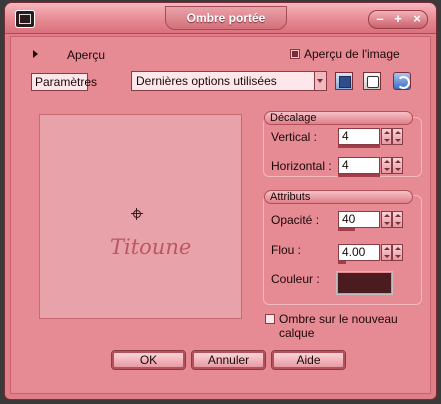  What do you see at coordinates (359, 219) in the screenshot?
I see `opacite-input: 40` at bounding box center [359, 219].